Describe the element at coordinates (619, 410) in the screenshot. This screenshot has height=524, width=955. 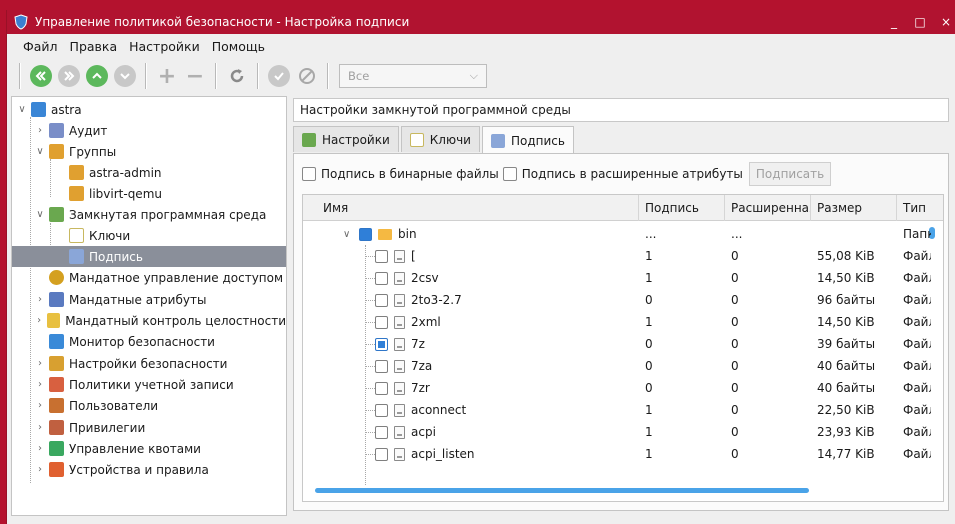
I see `table-row: aconnect 1 0 22,50 KiB Файл` at that location.